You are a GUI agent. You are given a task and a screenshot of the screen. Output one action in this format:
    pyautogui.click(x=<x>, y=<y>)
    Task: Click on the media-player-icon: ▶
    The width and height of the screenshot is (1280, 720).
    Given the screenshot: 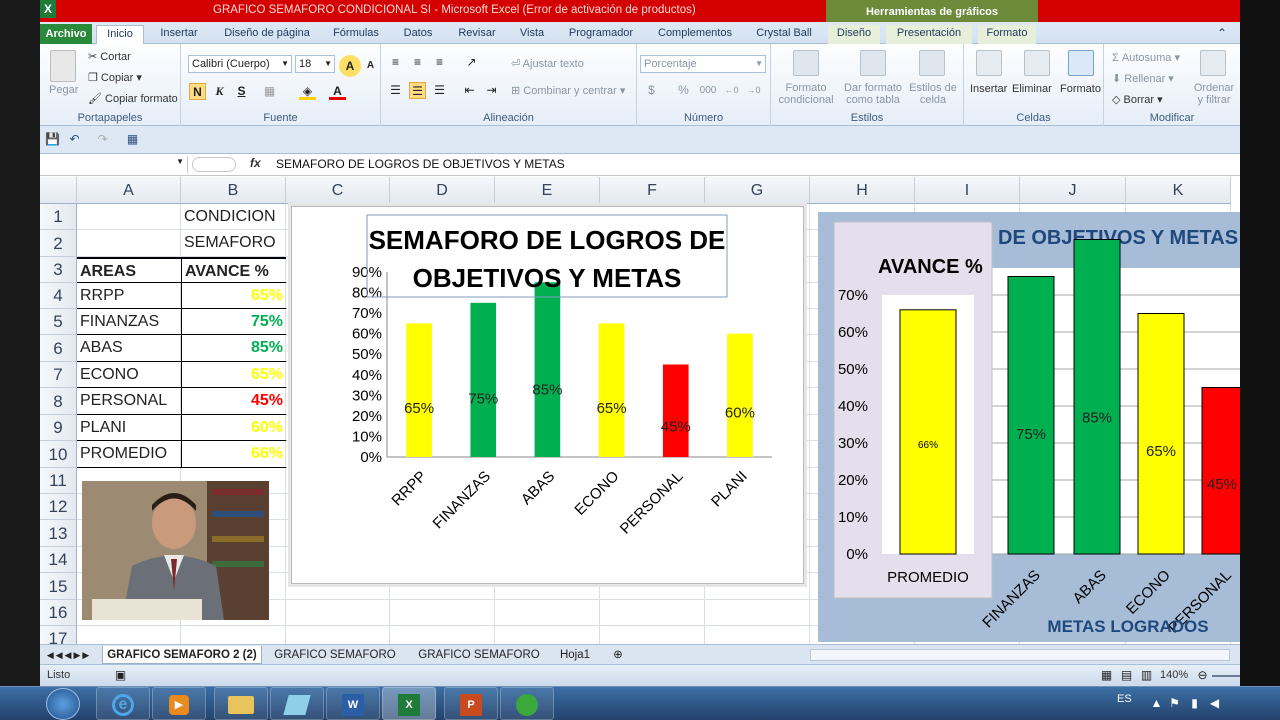 What is the action you would take?
    pyautogui.click(x=179, y=703)
    